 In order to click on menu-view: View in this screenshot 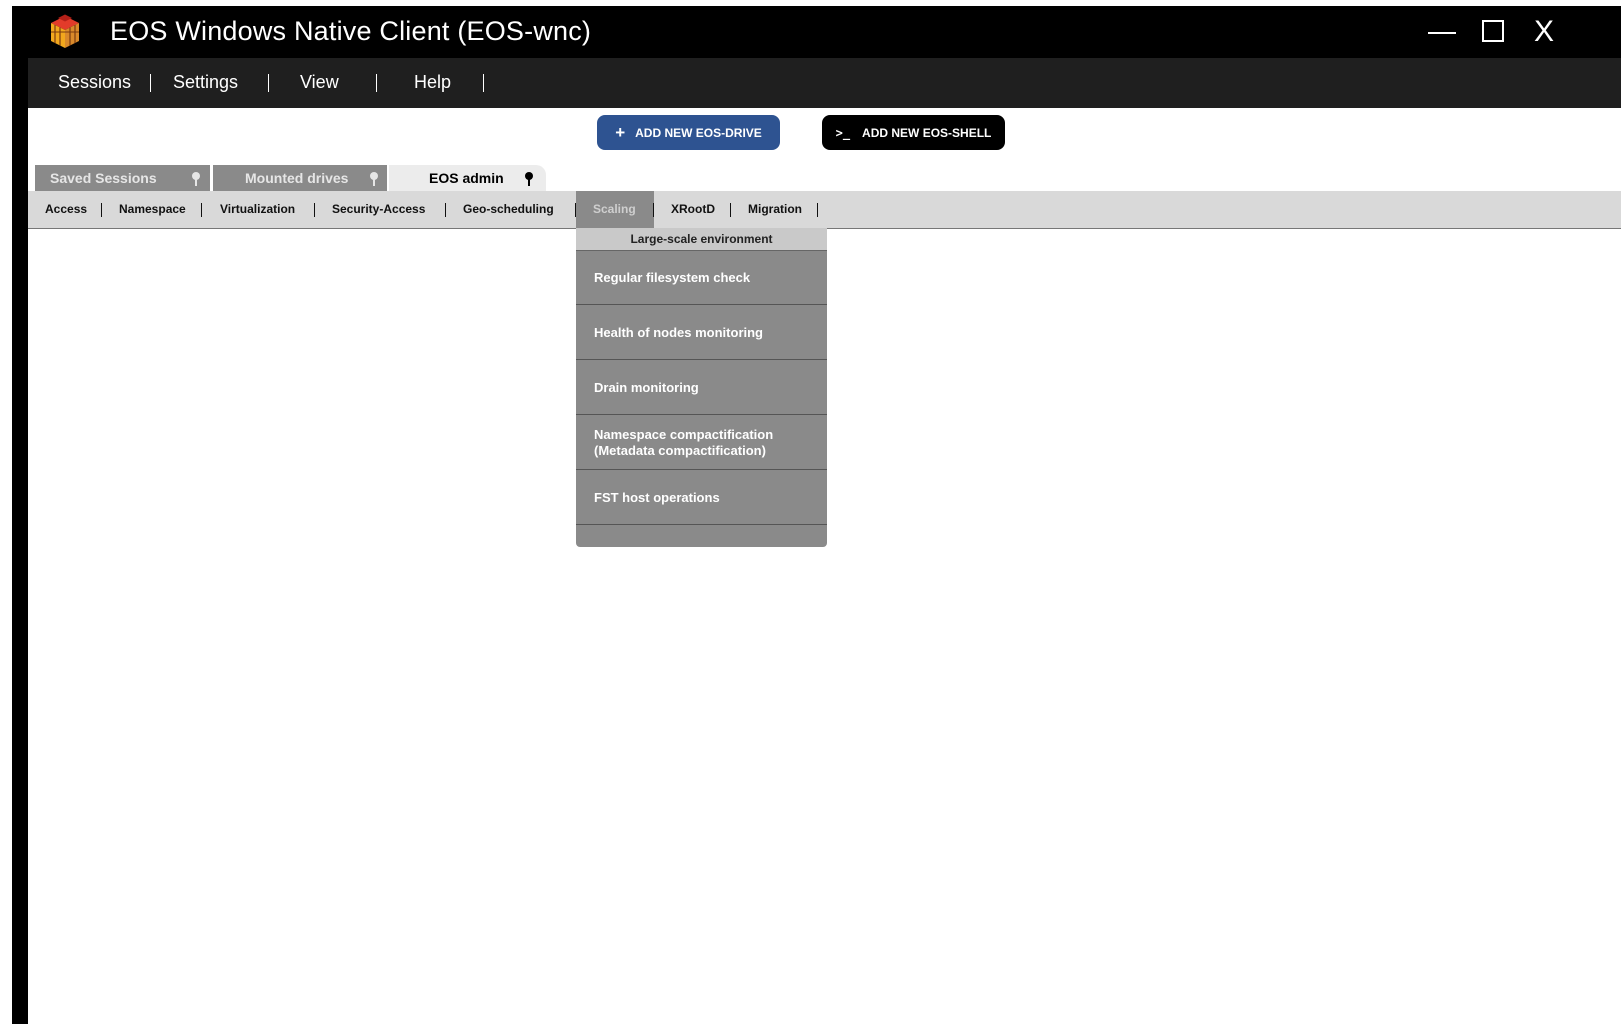, I will do `click(319, 82)`.